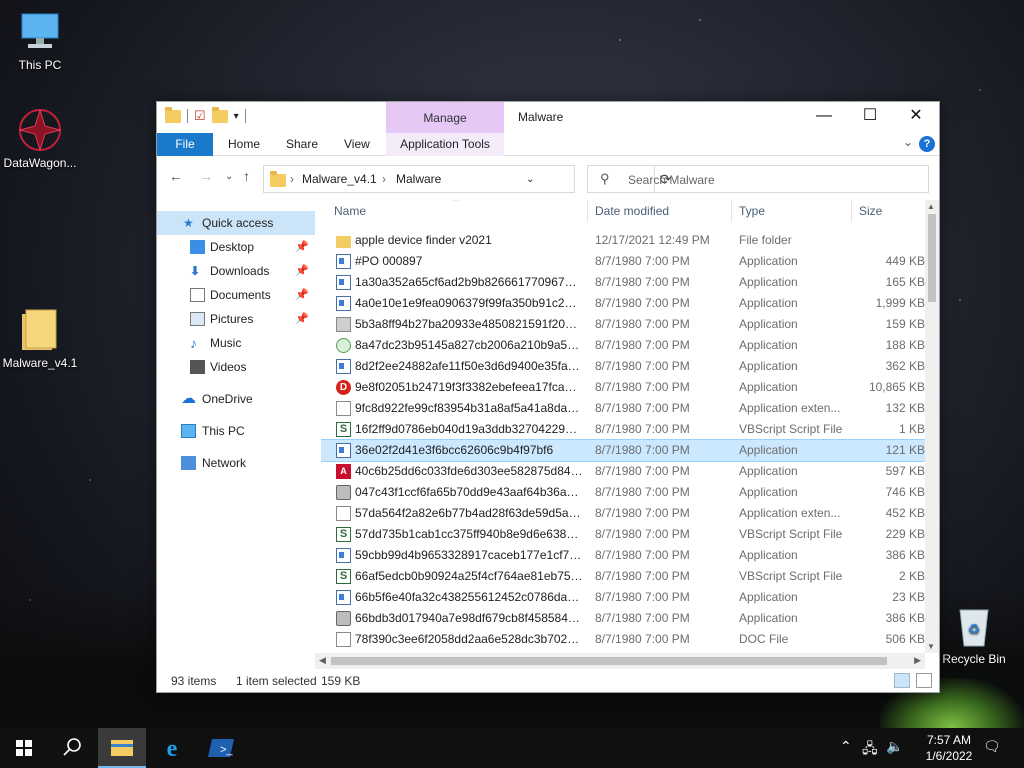 The height and width of the screenshot is (768, 1024). What do you see at coordinates (870, 211) in the screenshot?
I see `column-header-size: Size` at bounding box center [870, 211].